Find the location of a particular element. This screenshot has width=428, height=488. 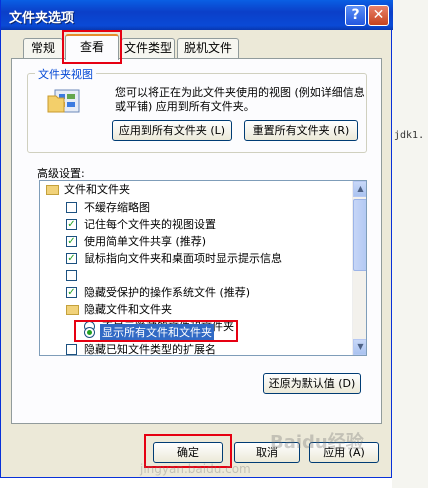

list-scrollbar: ▲ ▼ is located at coordinates (359, 268).